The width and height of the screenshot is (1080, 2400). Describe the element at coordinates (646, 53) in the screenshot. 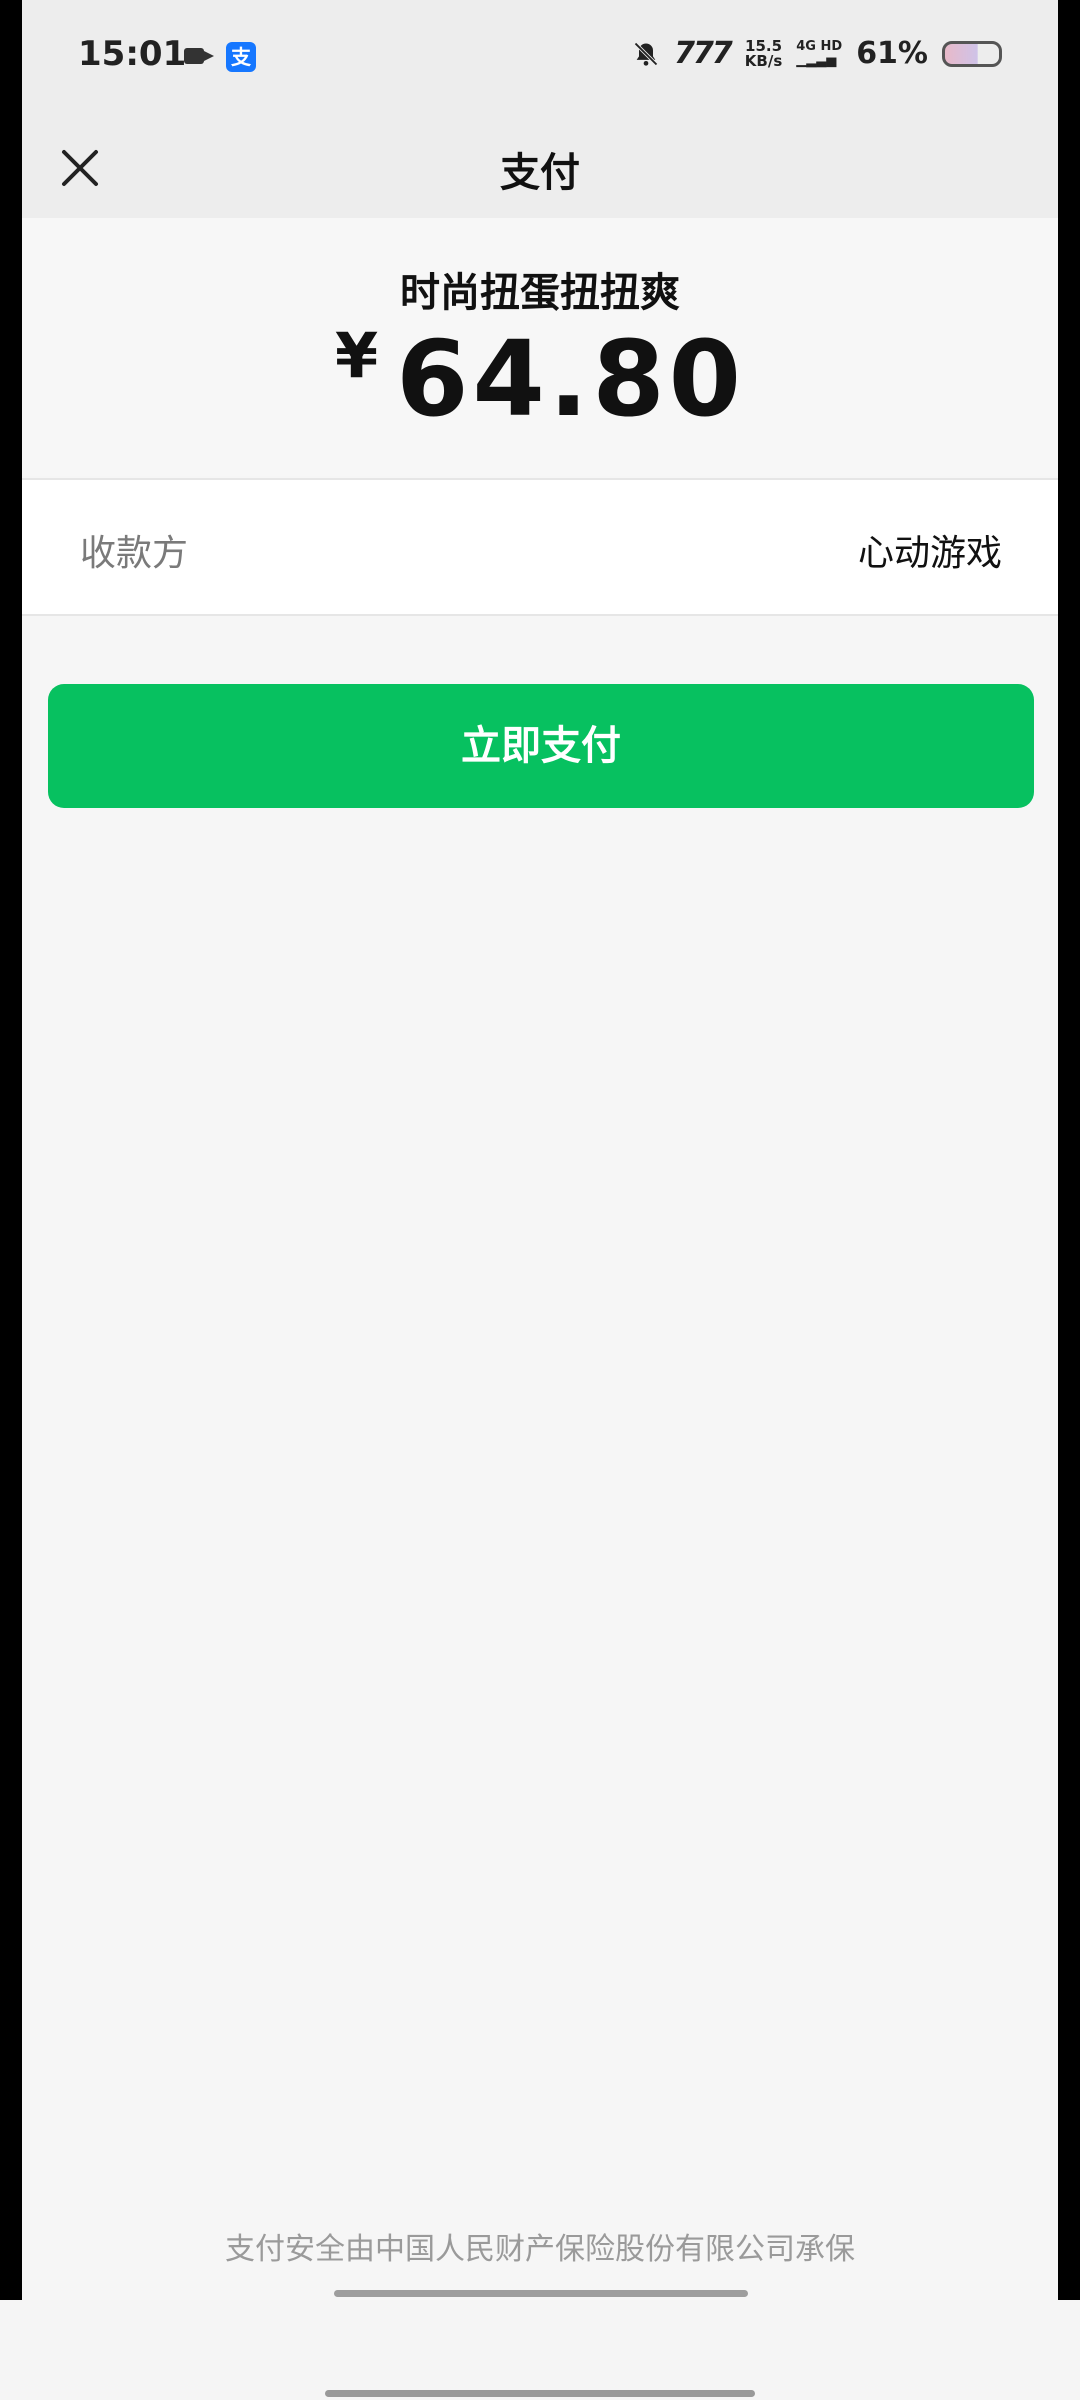

I see `mute-bell-icon` at that location.